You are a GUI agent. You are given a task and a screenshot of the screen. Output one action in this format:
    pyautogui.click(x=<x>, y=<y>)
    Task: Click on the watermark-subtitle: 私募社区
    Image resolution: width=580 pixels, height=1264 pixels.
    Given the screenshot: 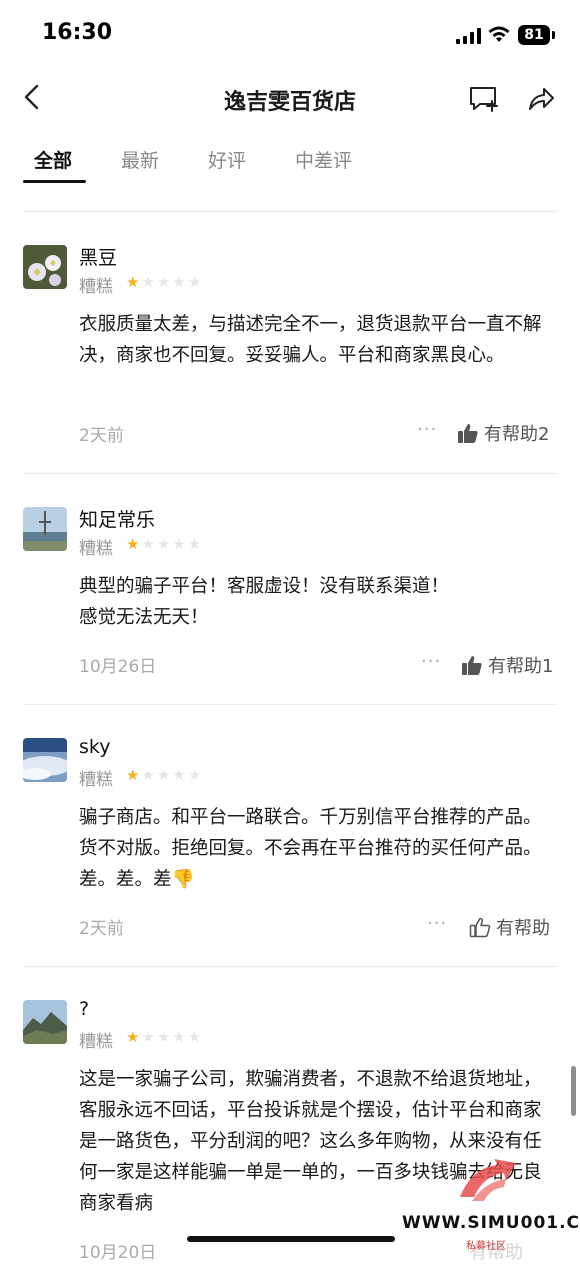 What is the action you would take?
    pyautogui.click(x=486, y=1246)
    